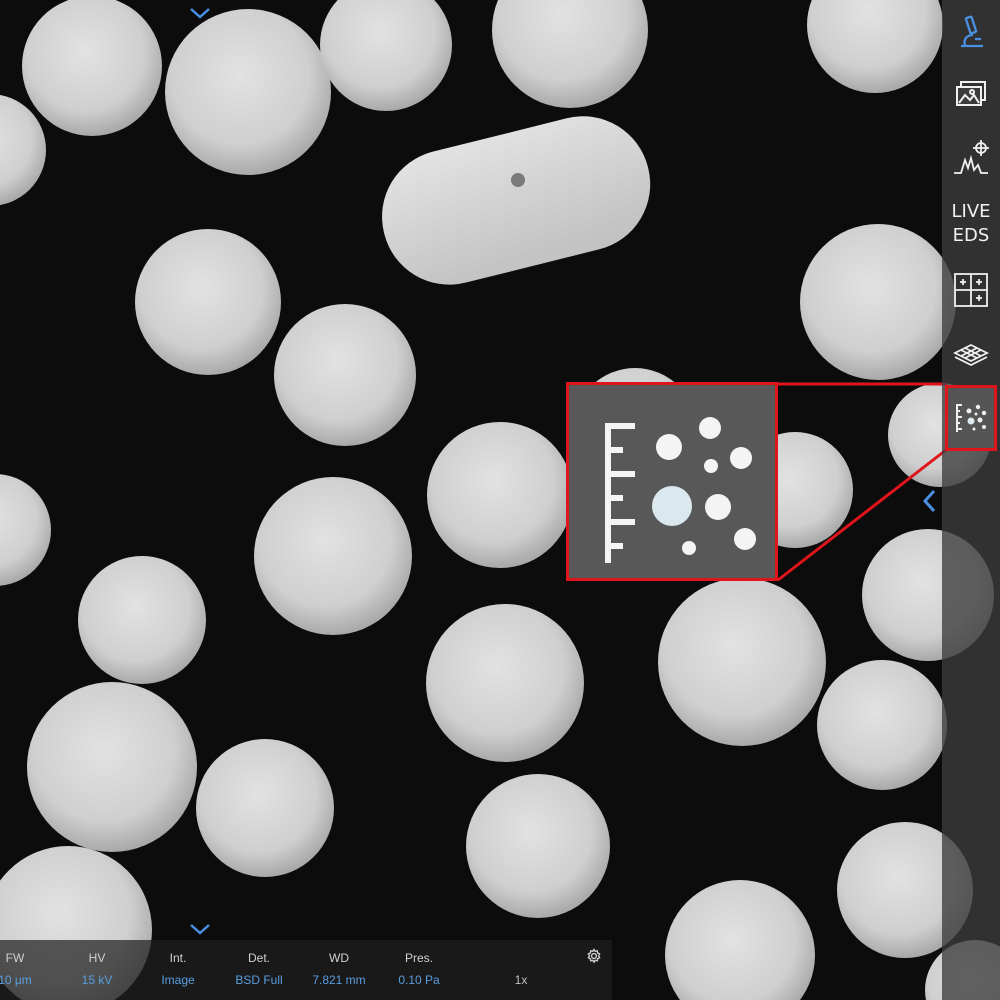  What do you see at coordinates (594, 956) in the screenshot?
I see `gear-icon` at bounding box center [594, 956].